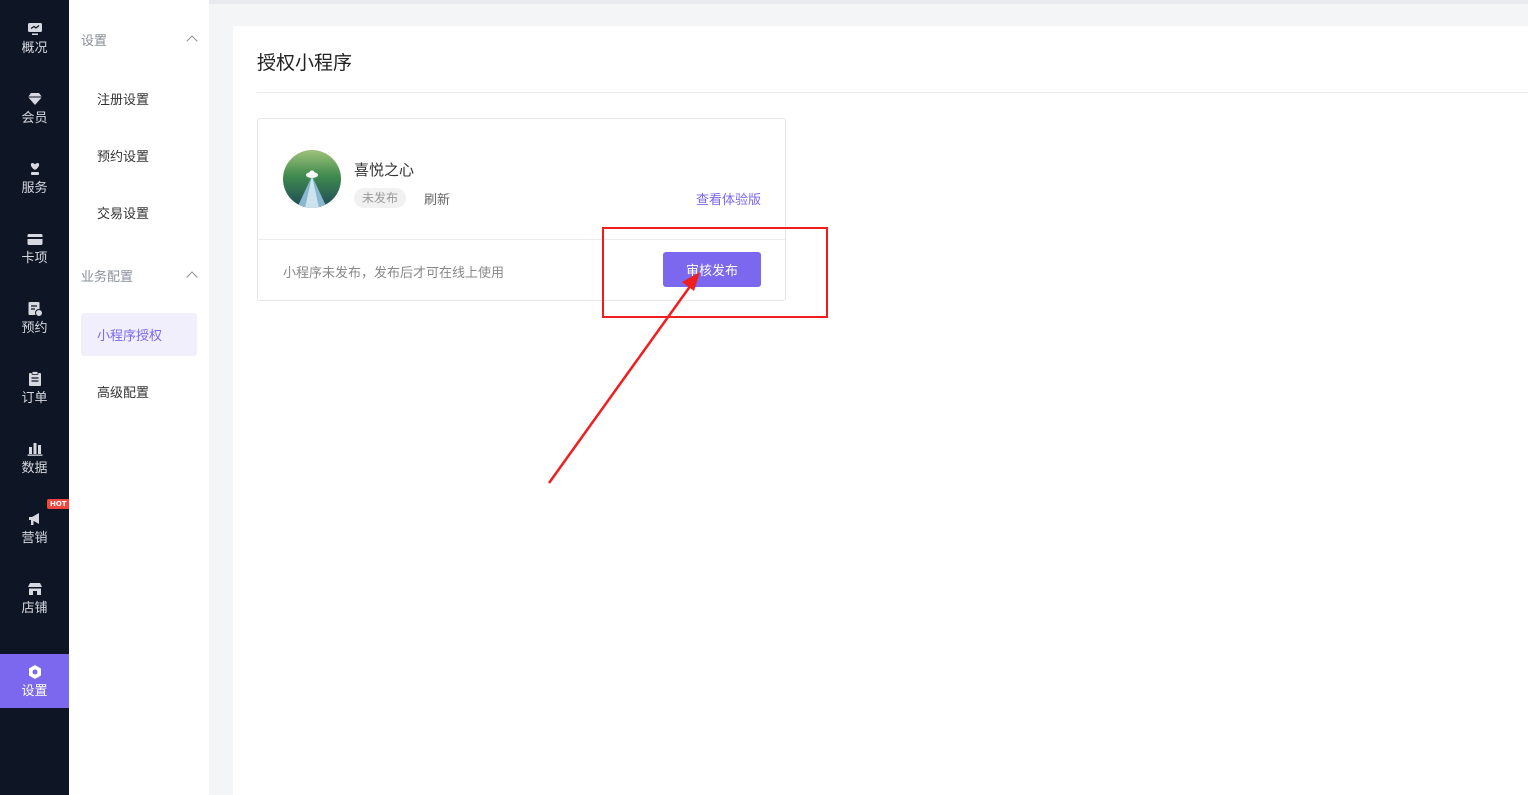 This screenshot has height=795, width=1528. What do you see at coordinates (715, 272) in the screenshot?
I see `highlight-box` at bounding box center [715, 272].